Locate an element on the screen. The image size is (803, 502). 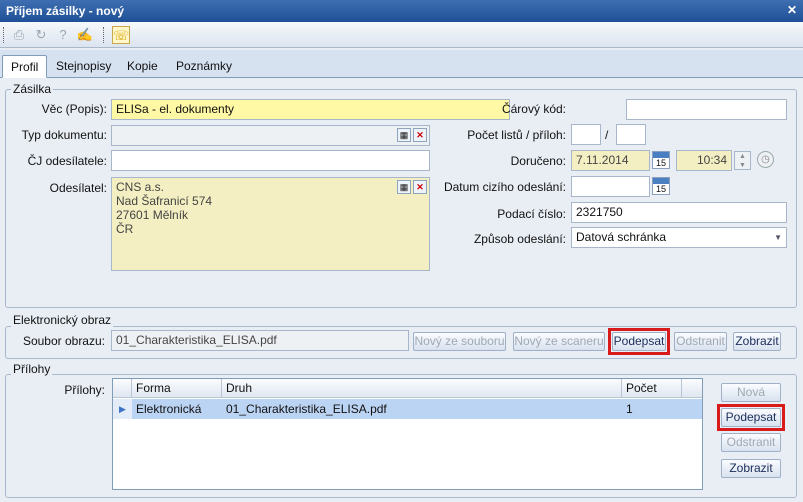
vec-label: Věc (Popis): is located at coordinates (74, 109).